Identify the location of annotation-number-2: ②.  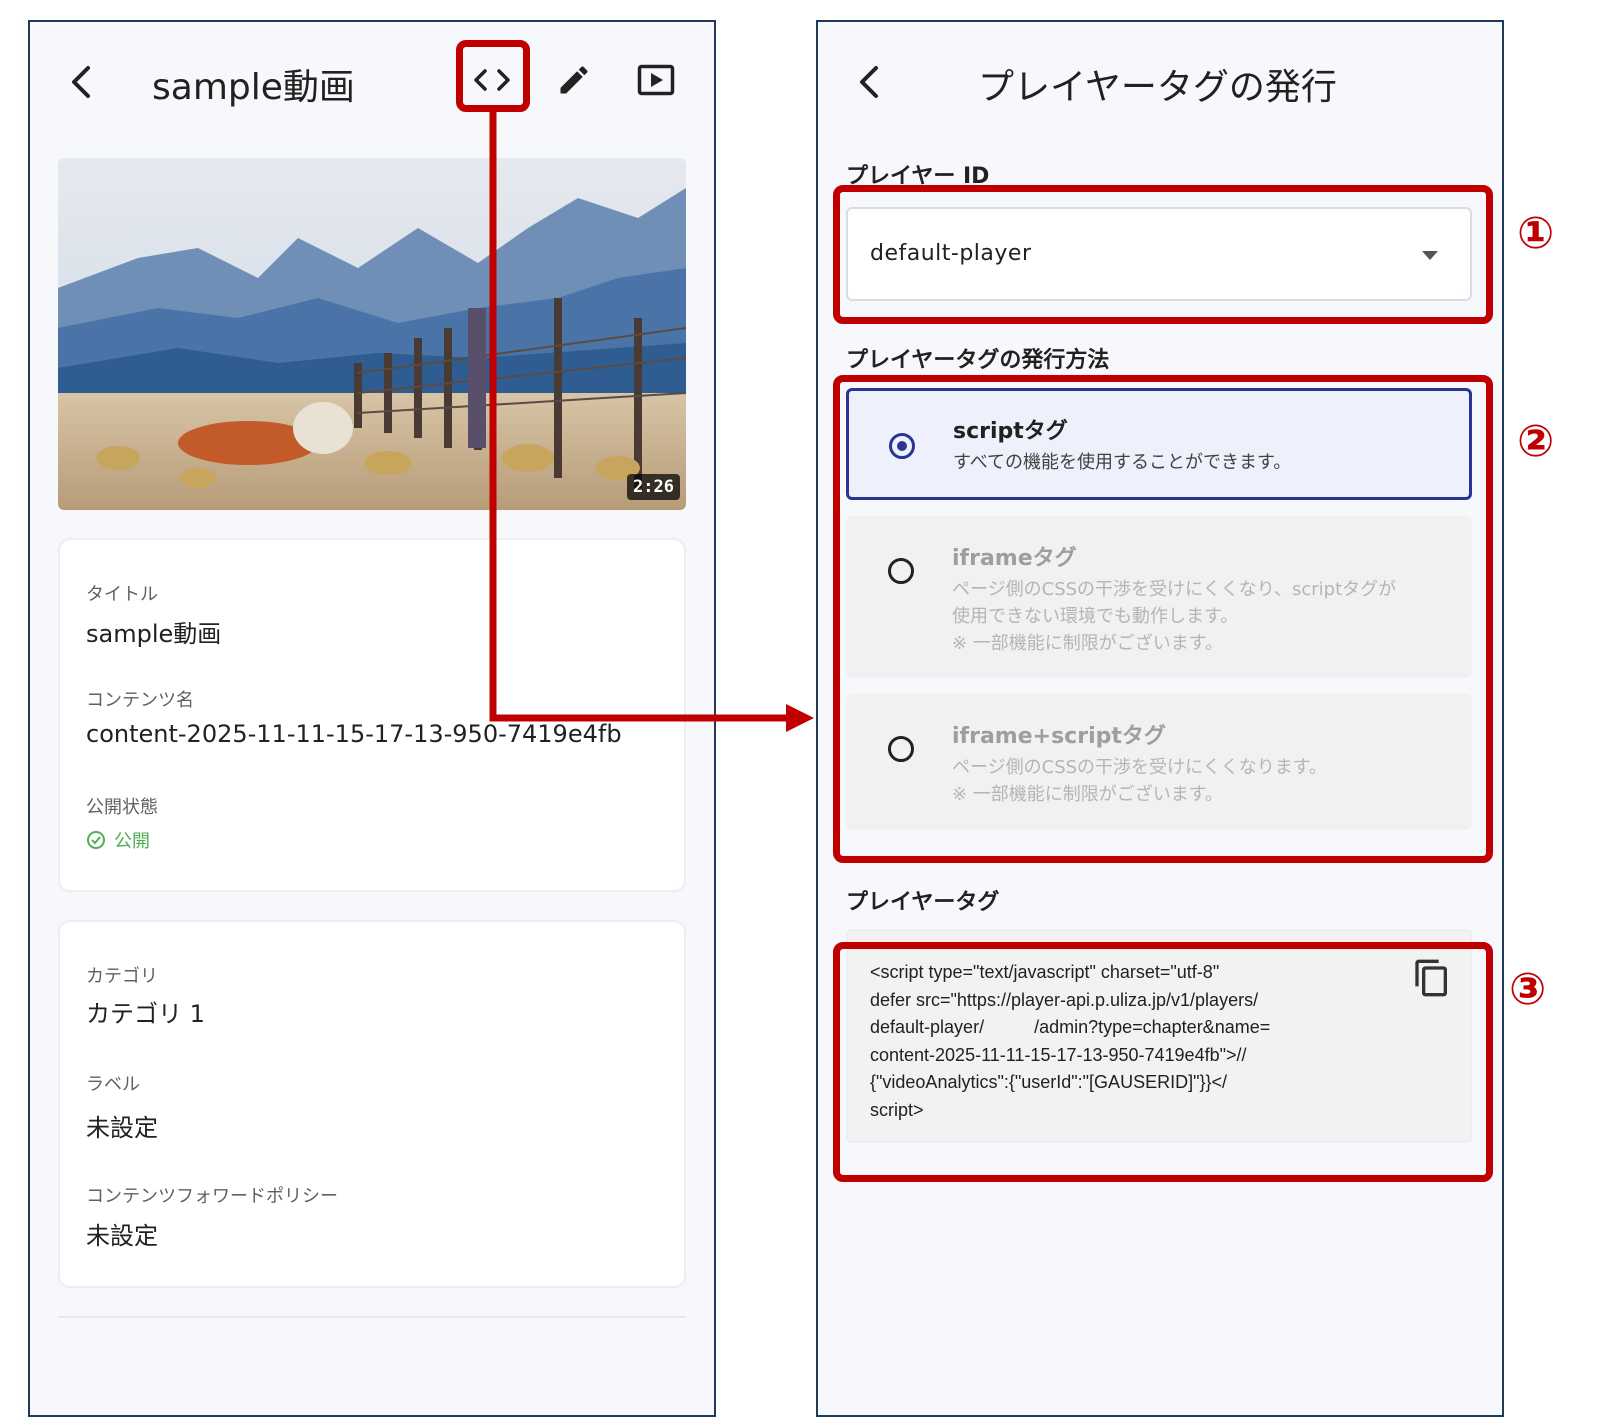
(1536, 441).